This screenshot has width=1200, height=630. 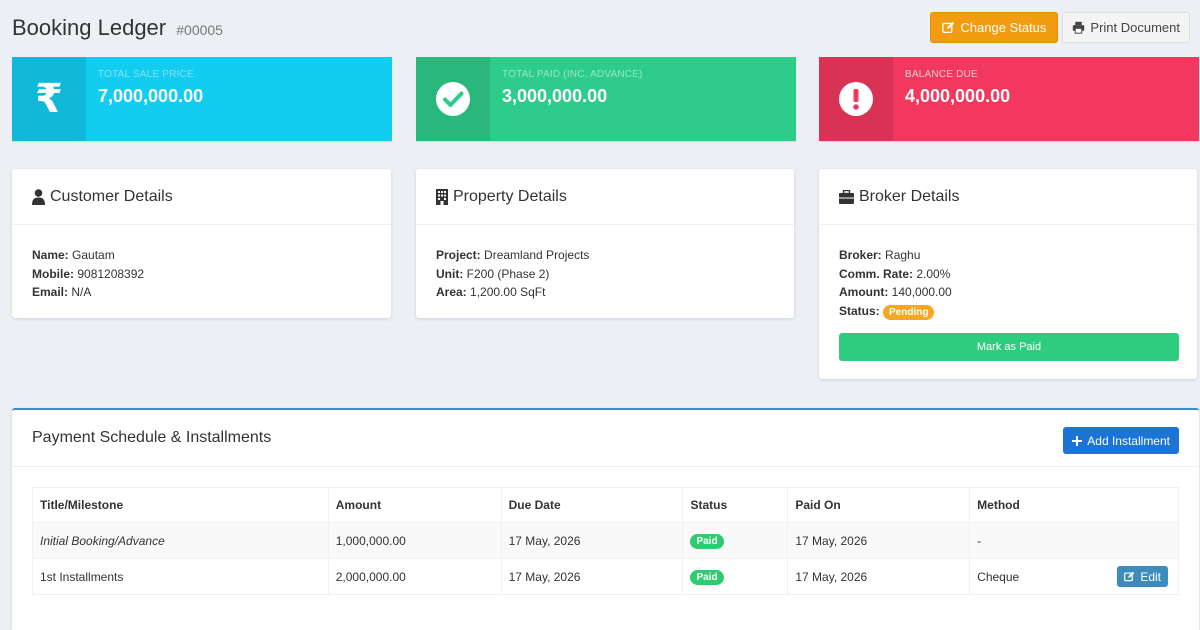 I want to click on comm-rate-label: Comm. Rate:, so click(x=876, y=273).